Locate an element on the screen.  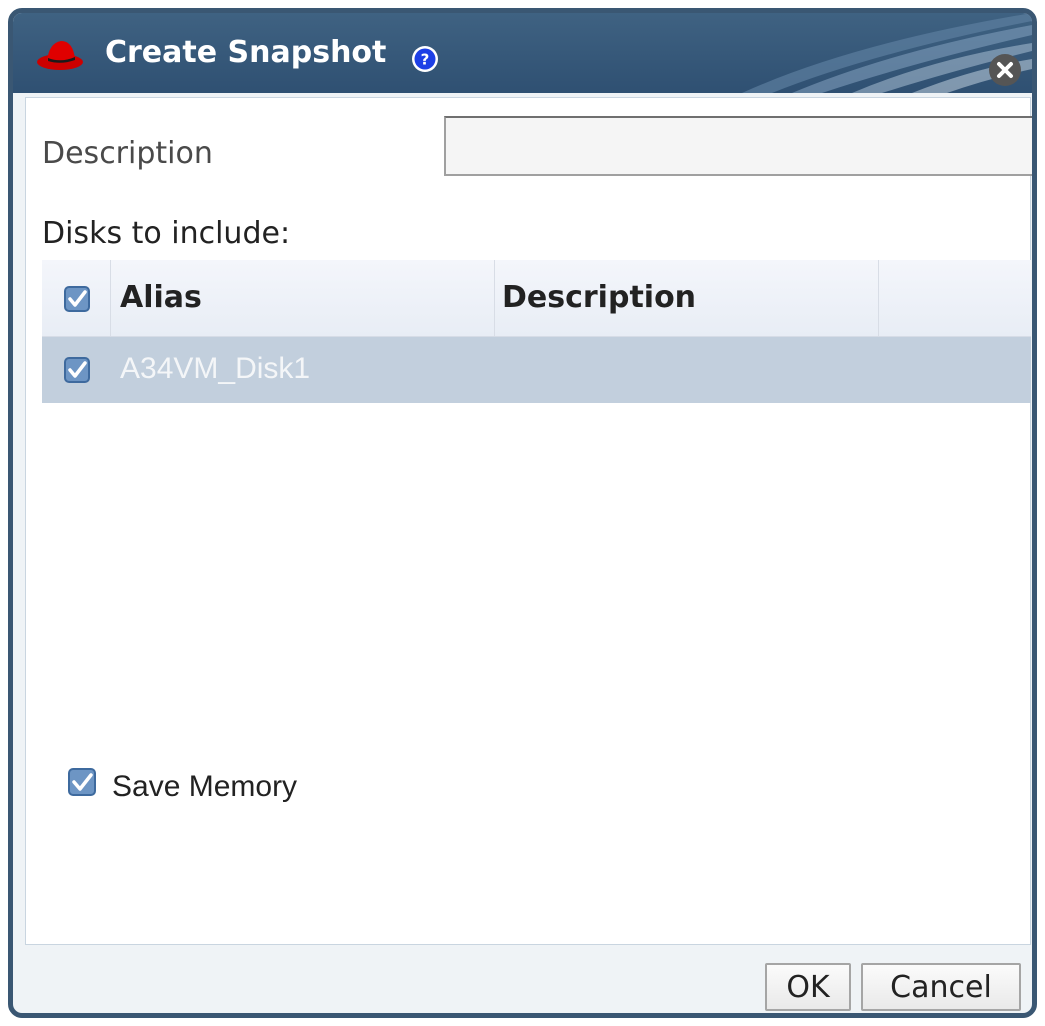
description-label: Description is located at coordinates (127, 153).